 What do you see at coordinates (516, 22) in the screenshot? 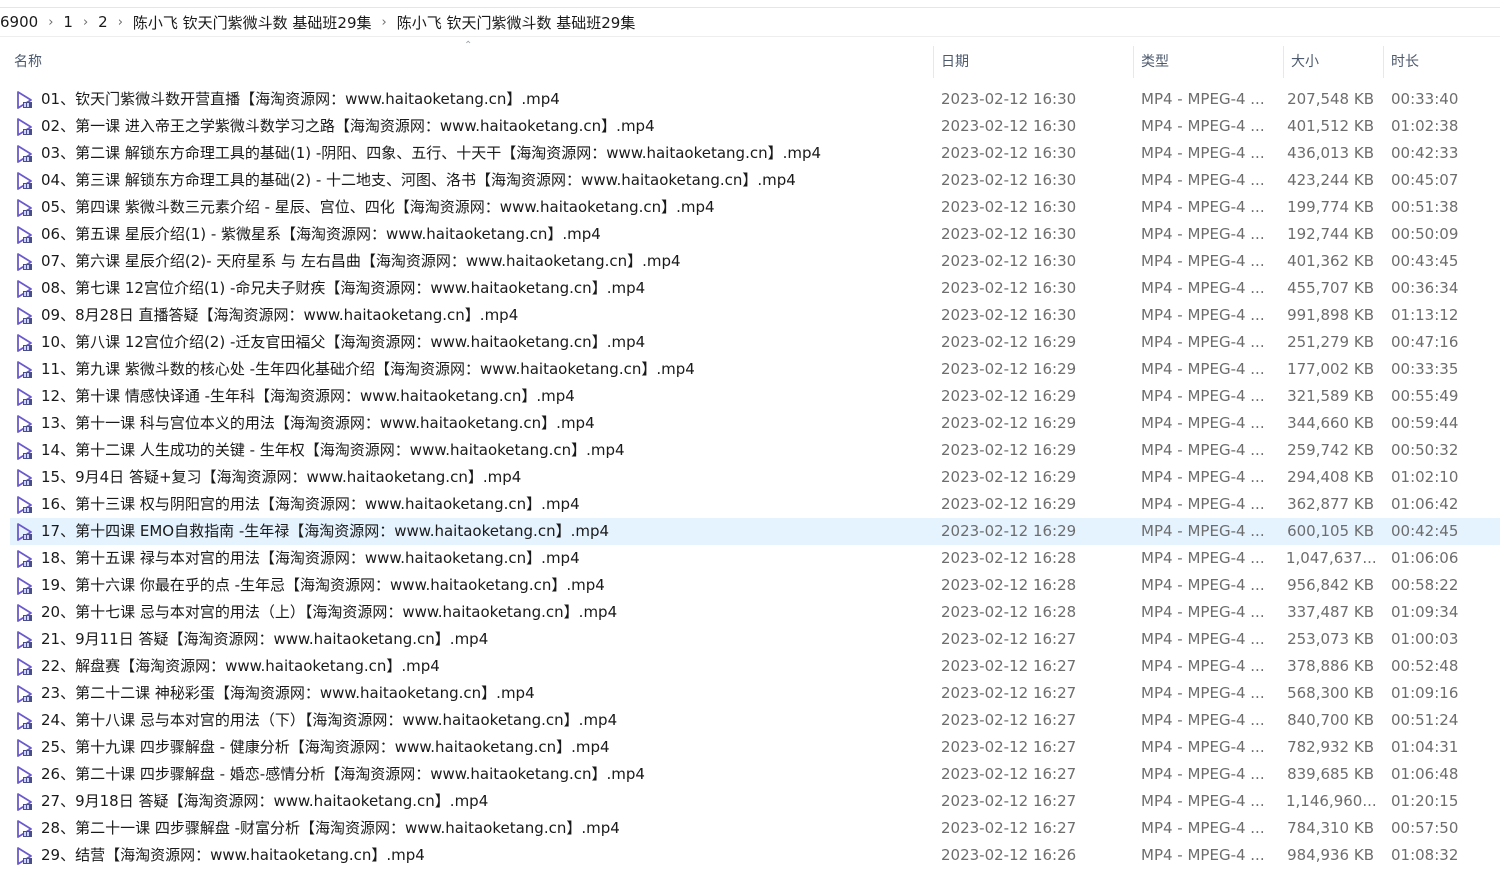
I see `breadcrumb-item-current: 陈小飞 钦天门紫微斗数 基础班29集` at bounding box center [516, 22].